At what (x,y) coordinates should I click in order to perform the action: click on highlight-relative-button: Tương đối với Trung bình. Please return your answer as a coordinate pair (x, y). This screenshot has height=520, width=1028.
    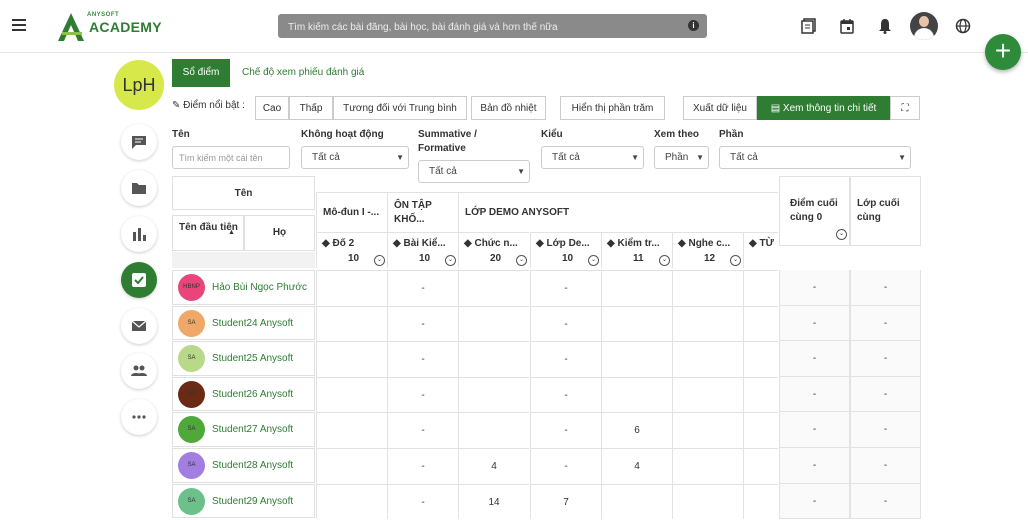
    Looking at the image, I should click on (400, 108).